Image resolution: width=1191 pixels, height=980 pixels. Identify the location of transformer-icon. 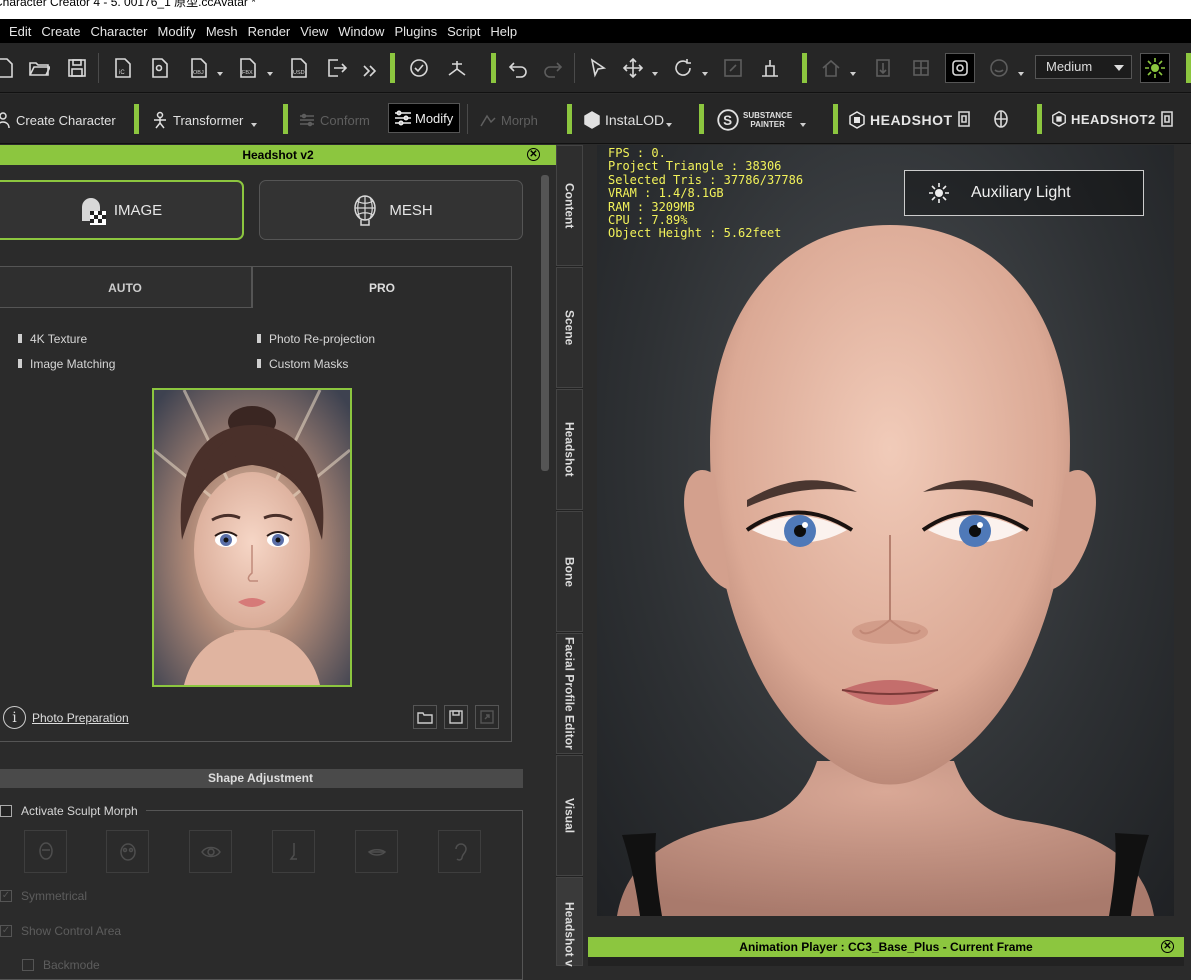
(160, 120).